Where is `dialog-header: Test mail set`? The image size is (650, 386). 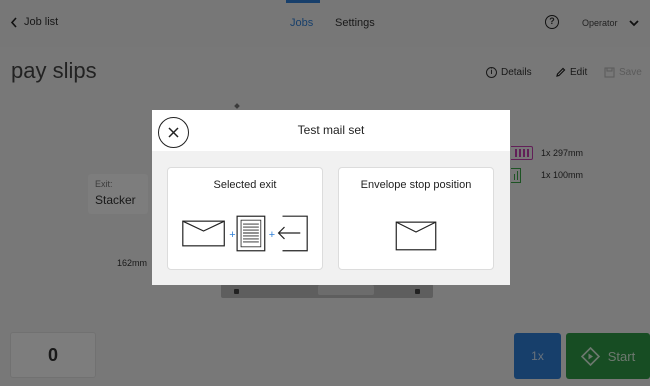 dialog-header: Test mail set is located at coordinates (331, 130).